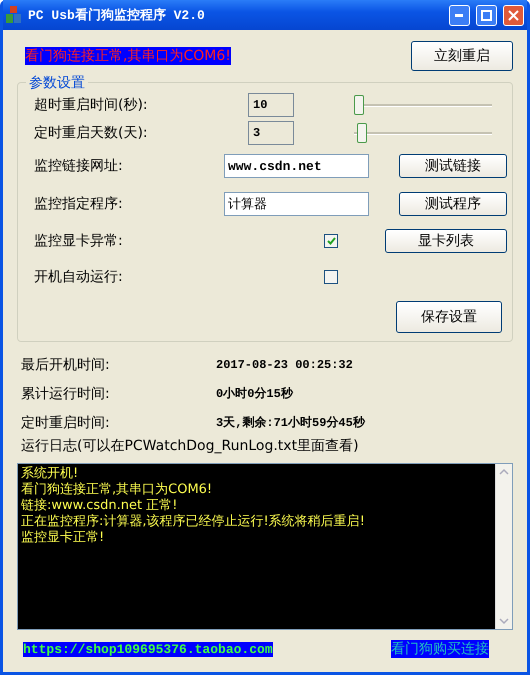  What do you see at coordinates (50, 474) in the screenshot?
I see `log-line: 系统开机!` at bounding box center [50, 474].